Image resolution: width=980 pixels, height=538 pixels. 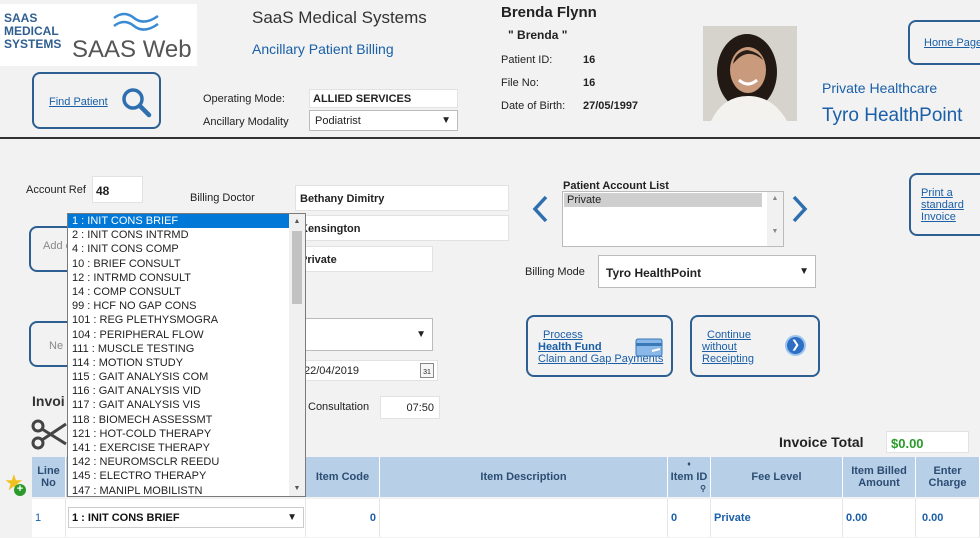 I want to click on dropdown-option: 14 : COMP CONSULT, so click(x=179, y=292).